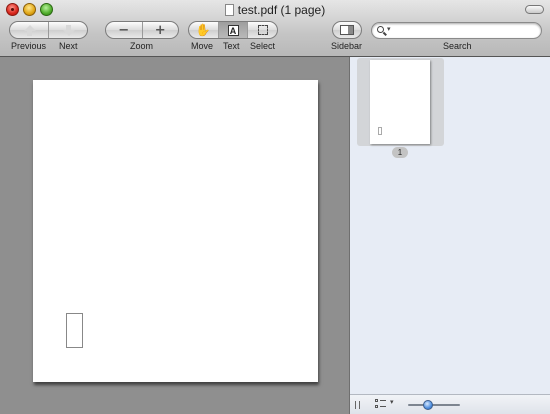 The width and height of the screenshot is (550, 414). I want to click on select-tool-button, so click(262, 30).